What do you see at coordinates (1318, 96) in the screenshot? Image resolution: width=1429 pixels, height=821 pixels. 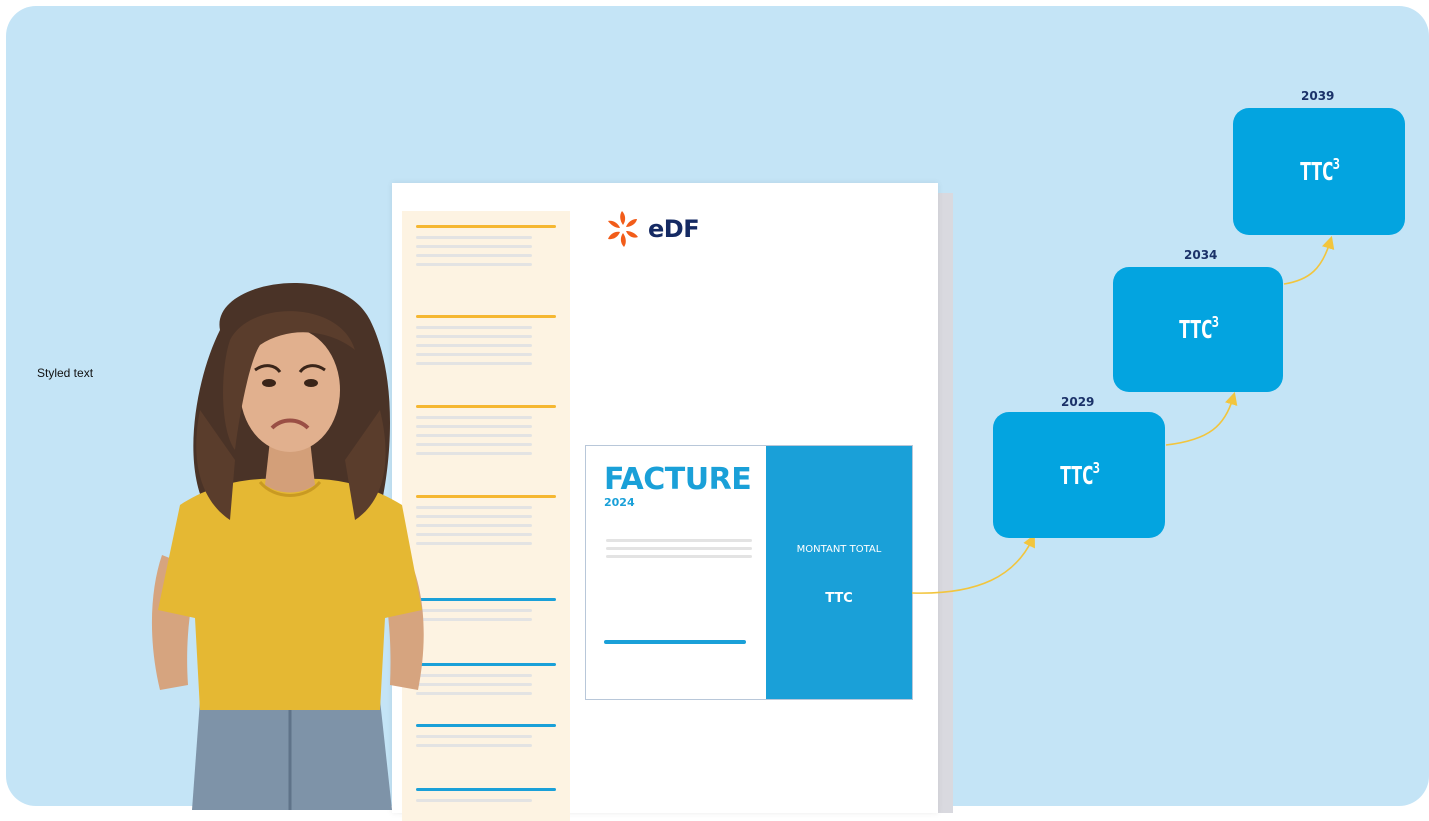 I see `timeline-year-2039: 2039` at bounding box center [1318, 96].